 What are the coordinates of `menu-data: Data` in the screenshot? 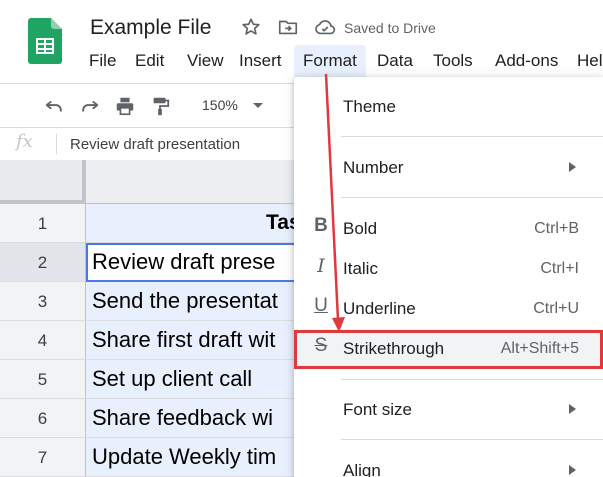 It's located at (395, 61).